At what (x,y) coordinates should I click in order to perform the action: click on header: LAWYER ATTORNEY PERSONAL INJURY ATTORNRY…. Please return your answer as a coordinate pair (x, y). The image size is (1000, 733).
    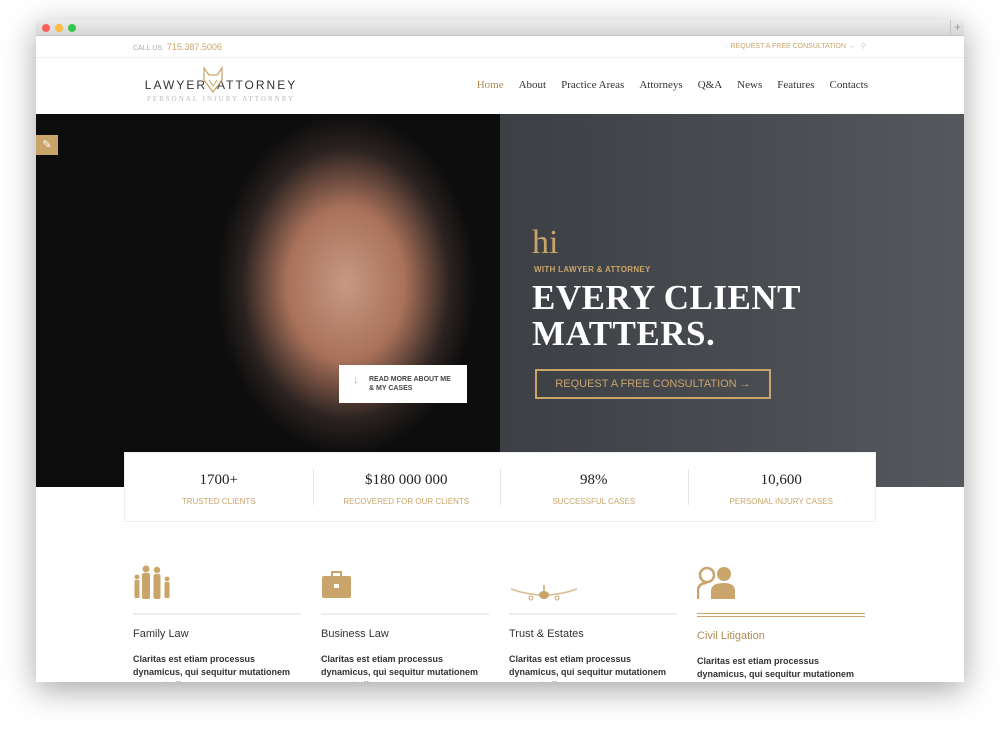
    Looking at the image, I should click on (500, 86).